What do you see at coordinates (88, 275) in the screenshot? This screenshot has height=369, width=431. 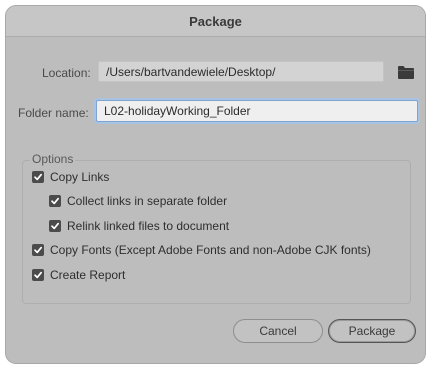 I see `create-report-label: Create Report` at bounding box center [88, 275].